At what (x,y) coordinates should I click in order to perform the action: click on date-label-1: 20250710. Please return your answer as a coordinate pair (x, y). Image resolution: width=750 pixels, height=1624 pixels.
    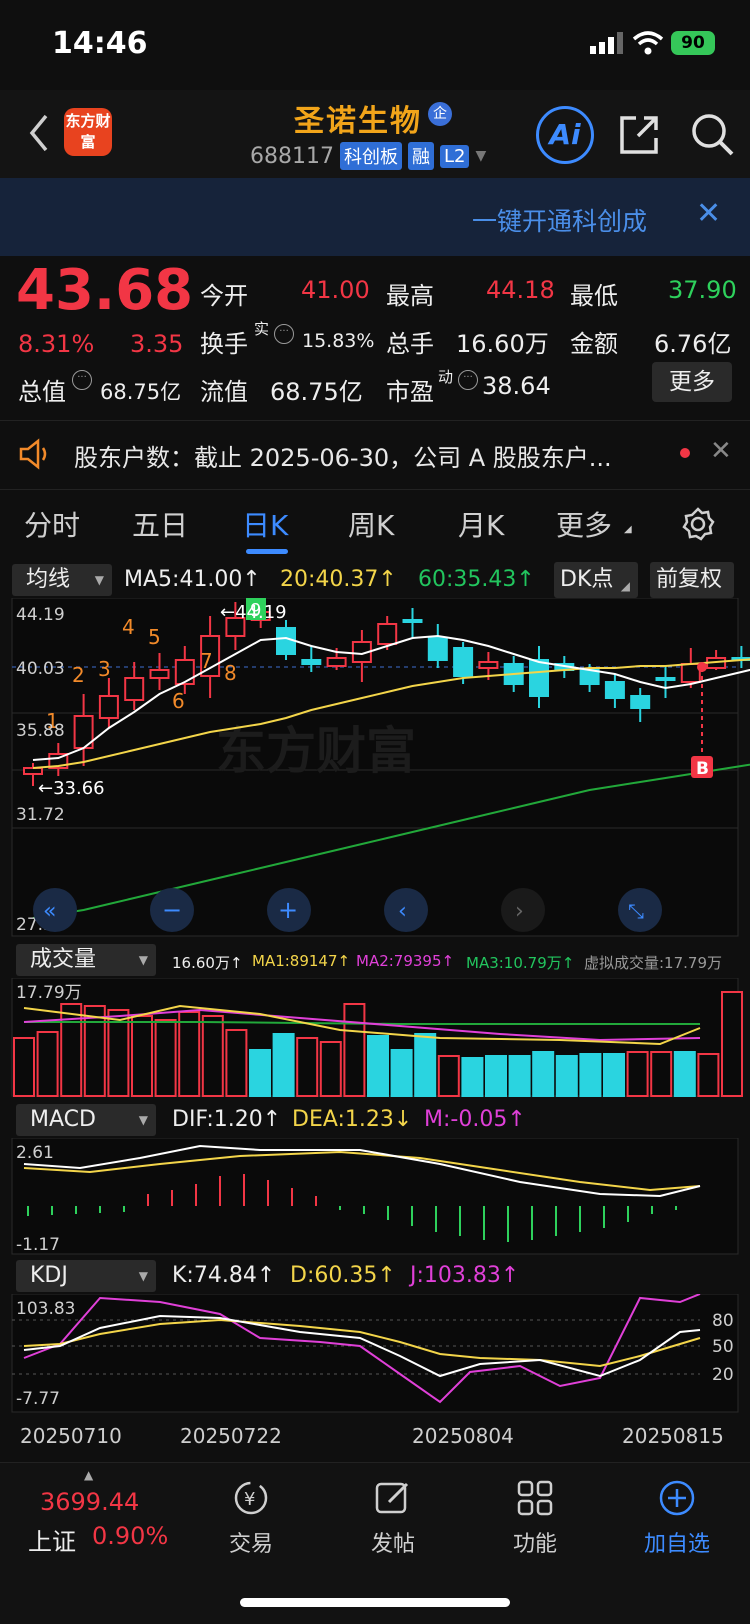
    Looking at the image, I should click on (71, 1436).